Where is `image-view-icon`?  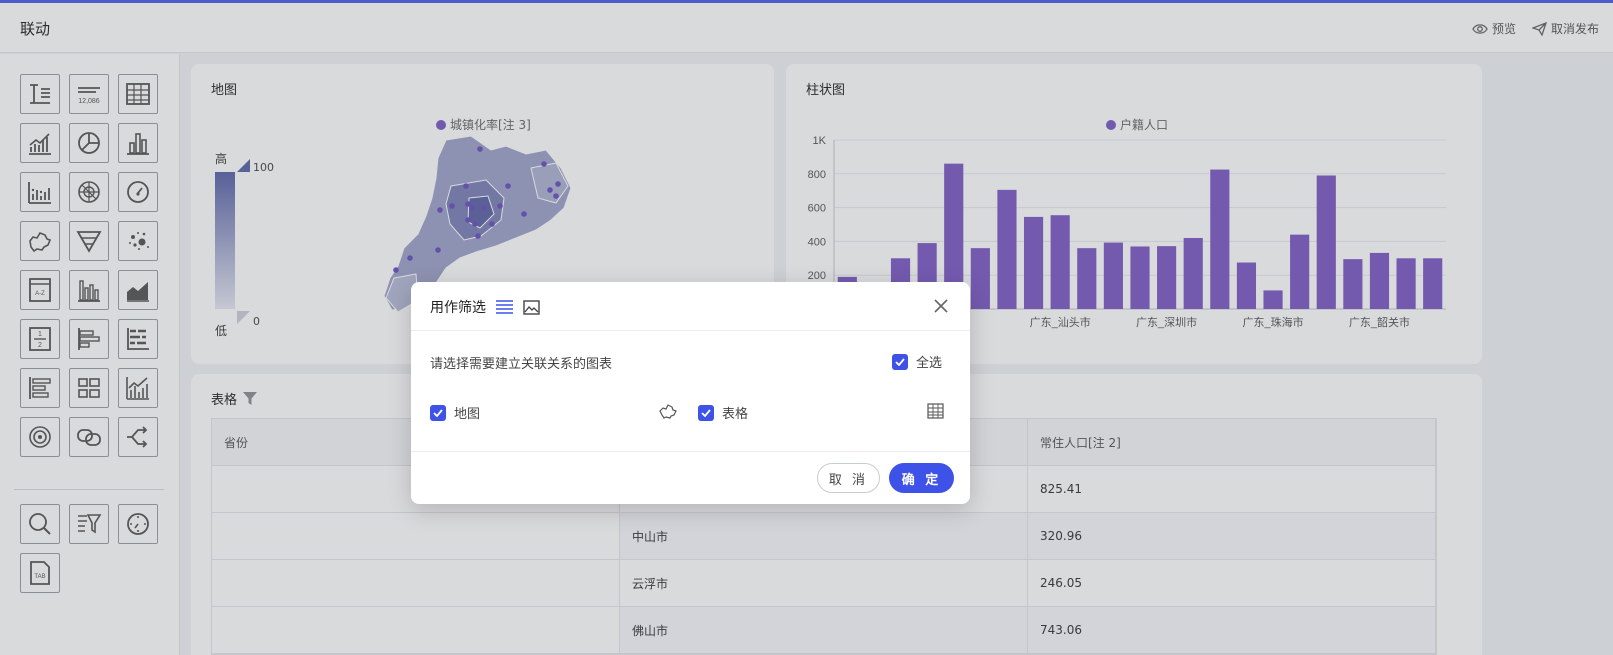 image-view-icon is located at coordinates (531, 307).